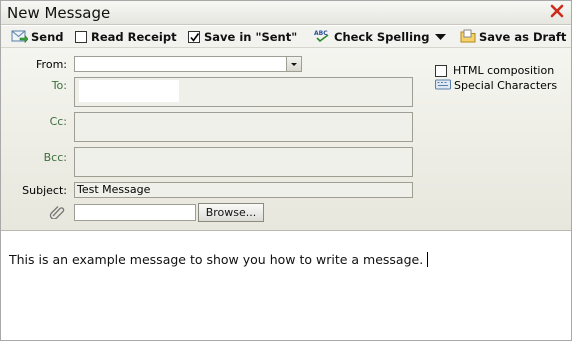 This screenshot has width=572, height=341. I want to click on send-icon, so click(20, 37).